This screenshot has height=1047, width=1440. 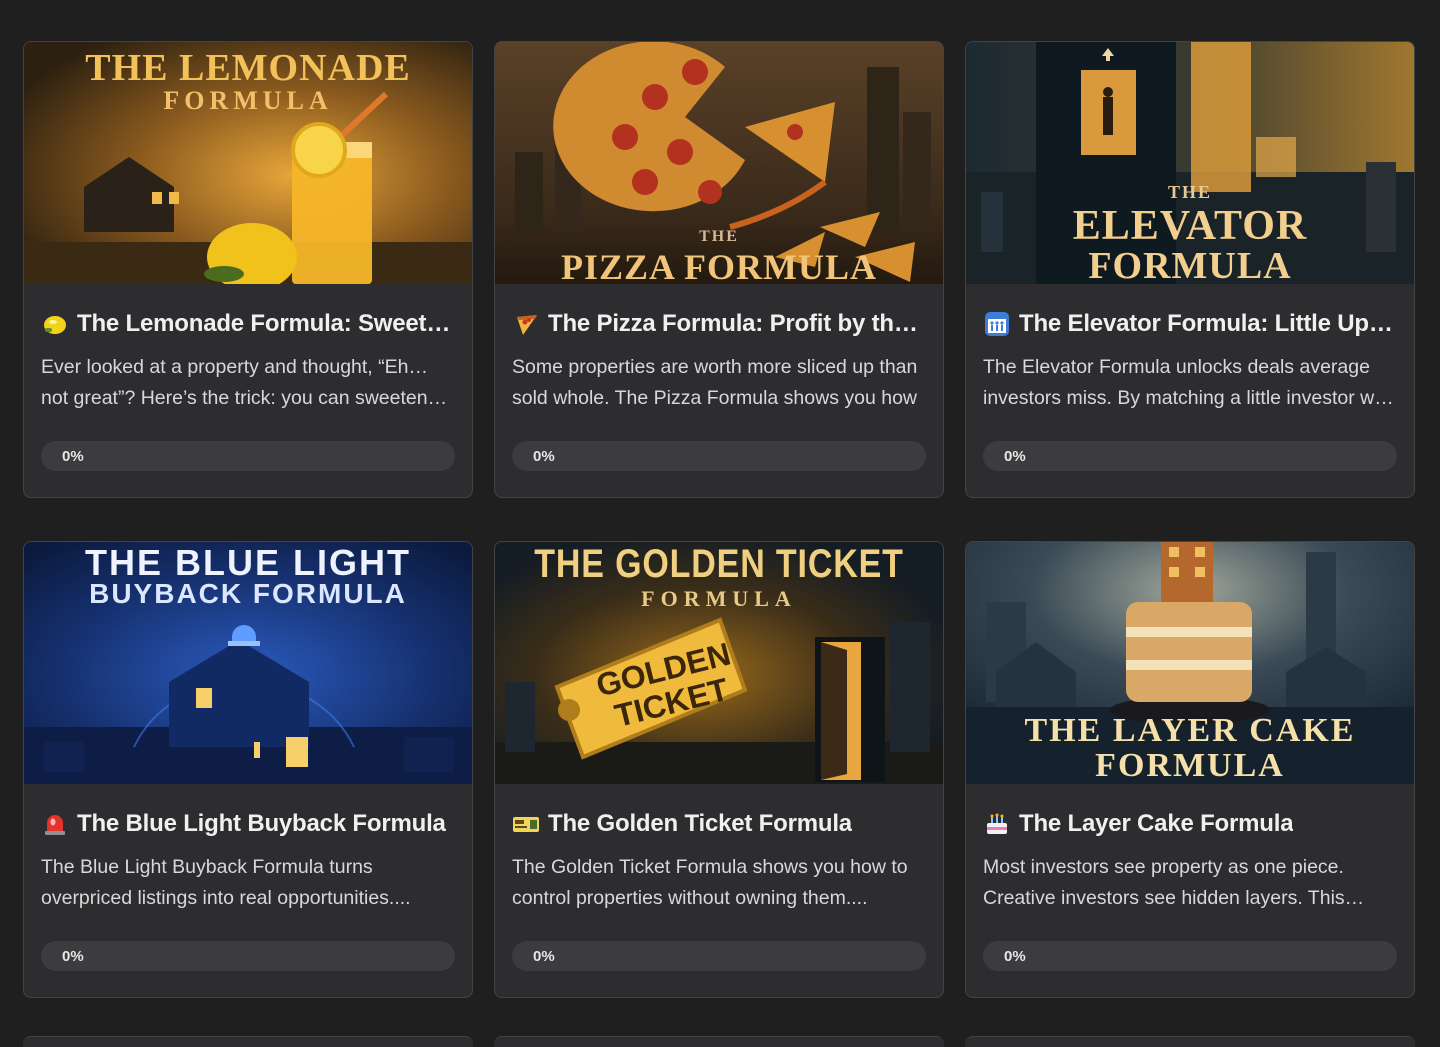 I want to click on course-thumbnail: THE ELEVATOR FORMULA, so click(x=1190, y=163).